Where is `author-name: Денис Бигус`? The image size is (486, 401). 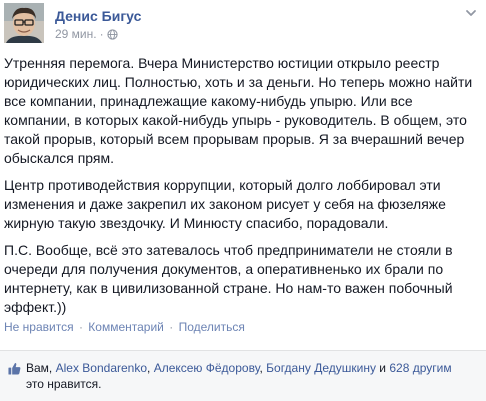
author-name: Денис Бигус is located at coordinates (98, 16).